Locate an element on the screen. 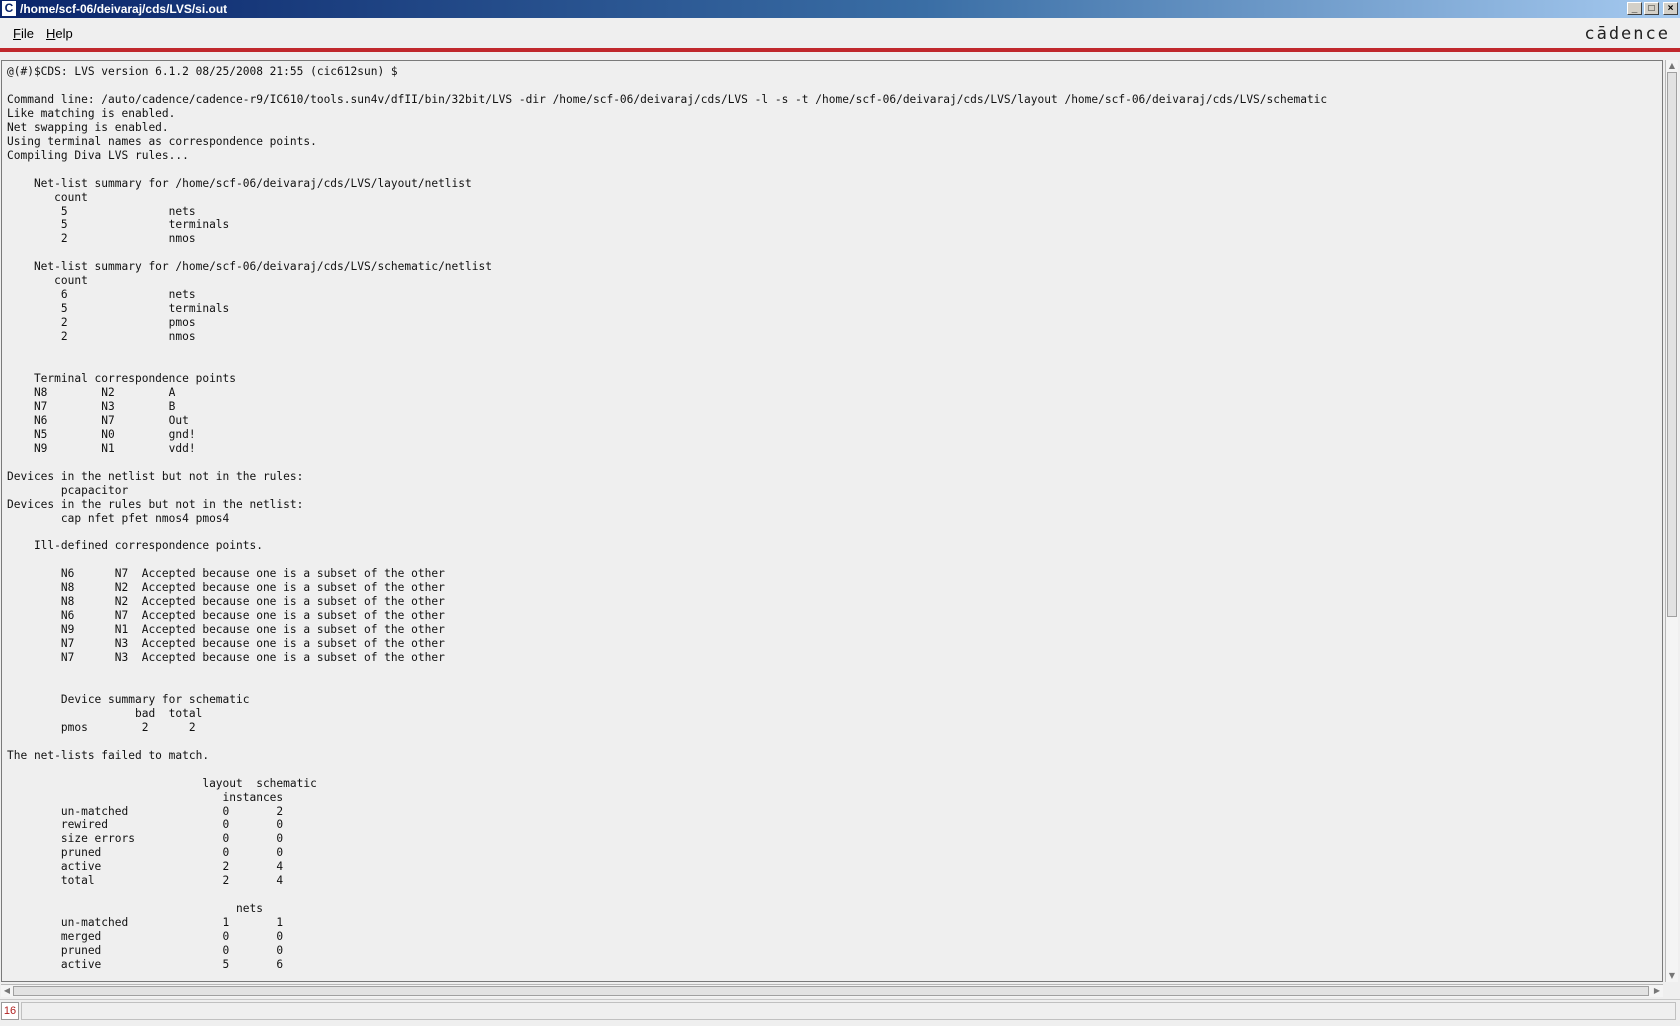  scroll-up-arrow-icon: ▲ is located at coordinates (1672, 66).